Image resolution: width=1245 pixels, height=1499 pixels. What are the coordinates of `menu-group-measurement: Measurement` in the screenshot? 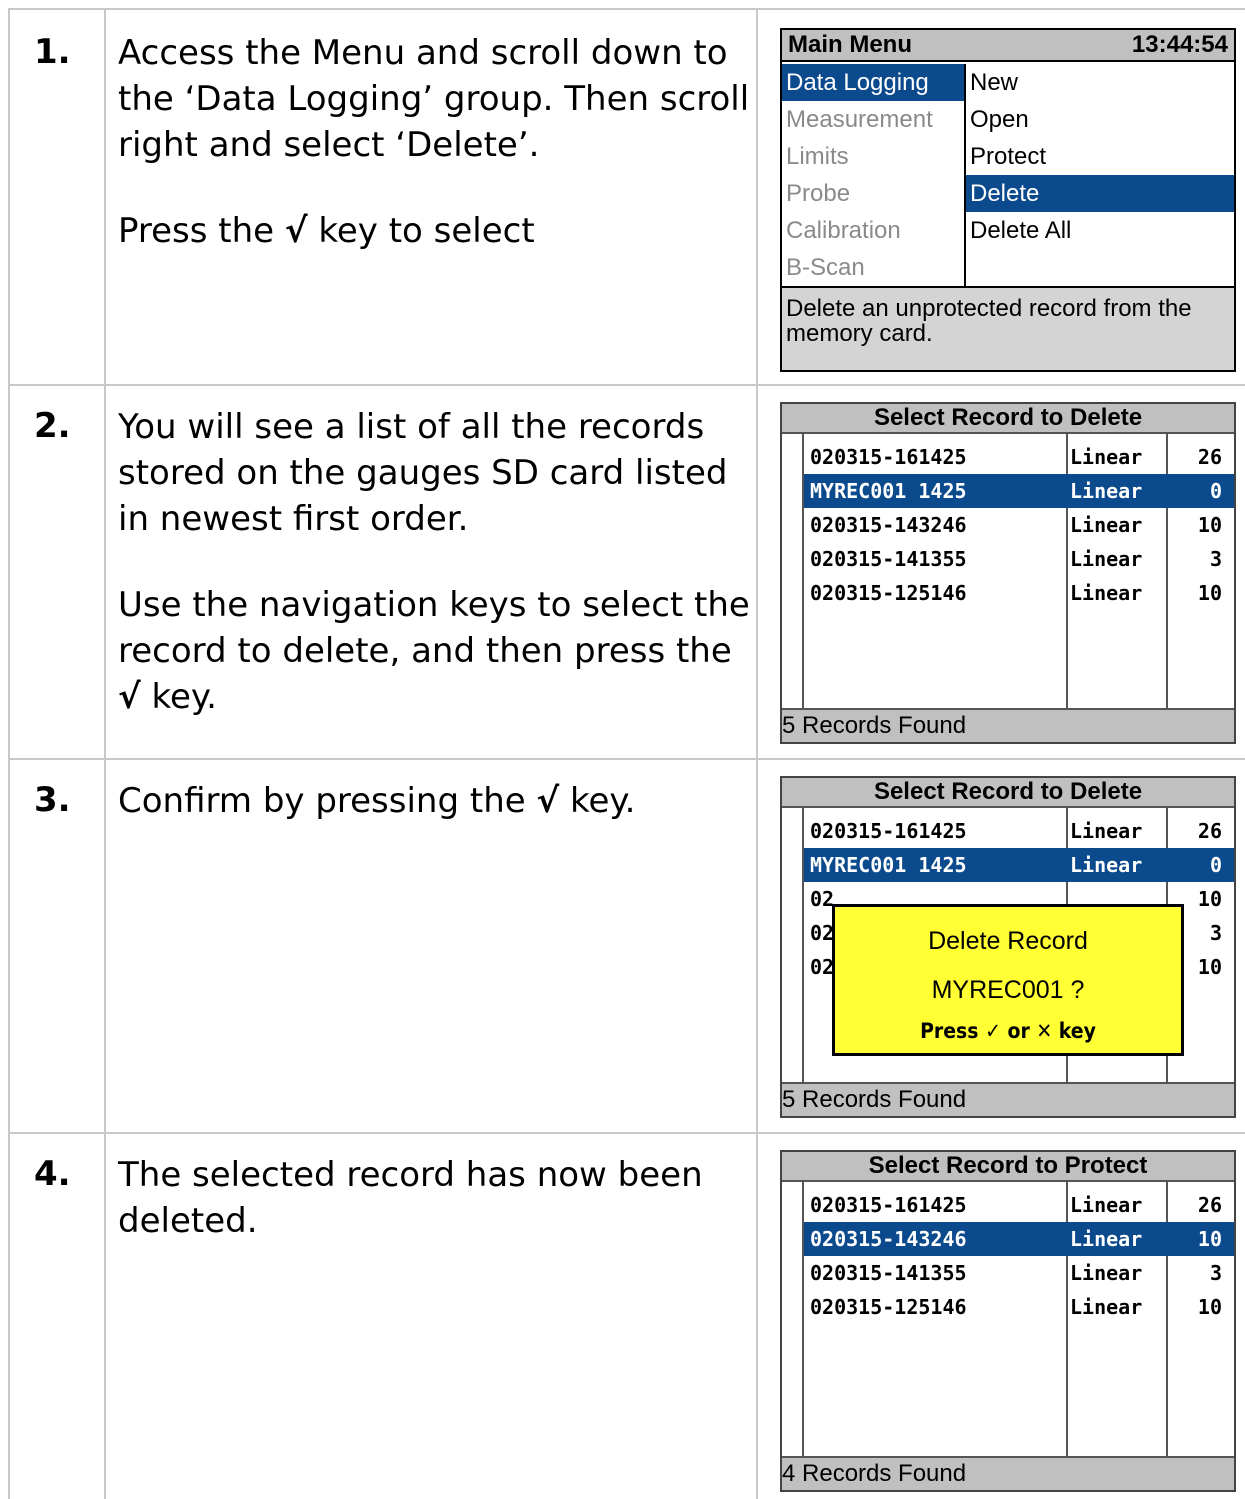 It's located at (873, 119).